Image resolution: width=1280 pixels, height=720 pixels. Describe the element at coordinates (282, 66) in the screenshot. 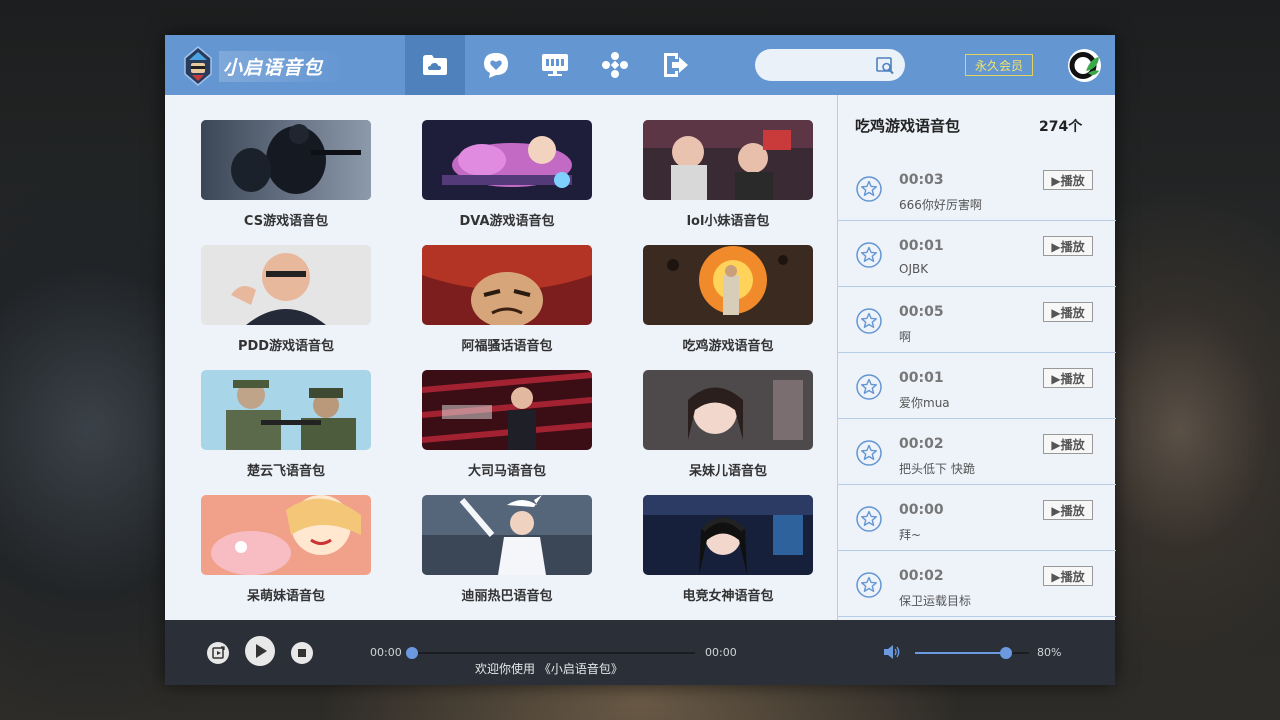

I see `app-title: 小启语音包` at that location.